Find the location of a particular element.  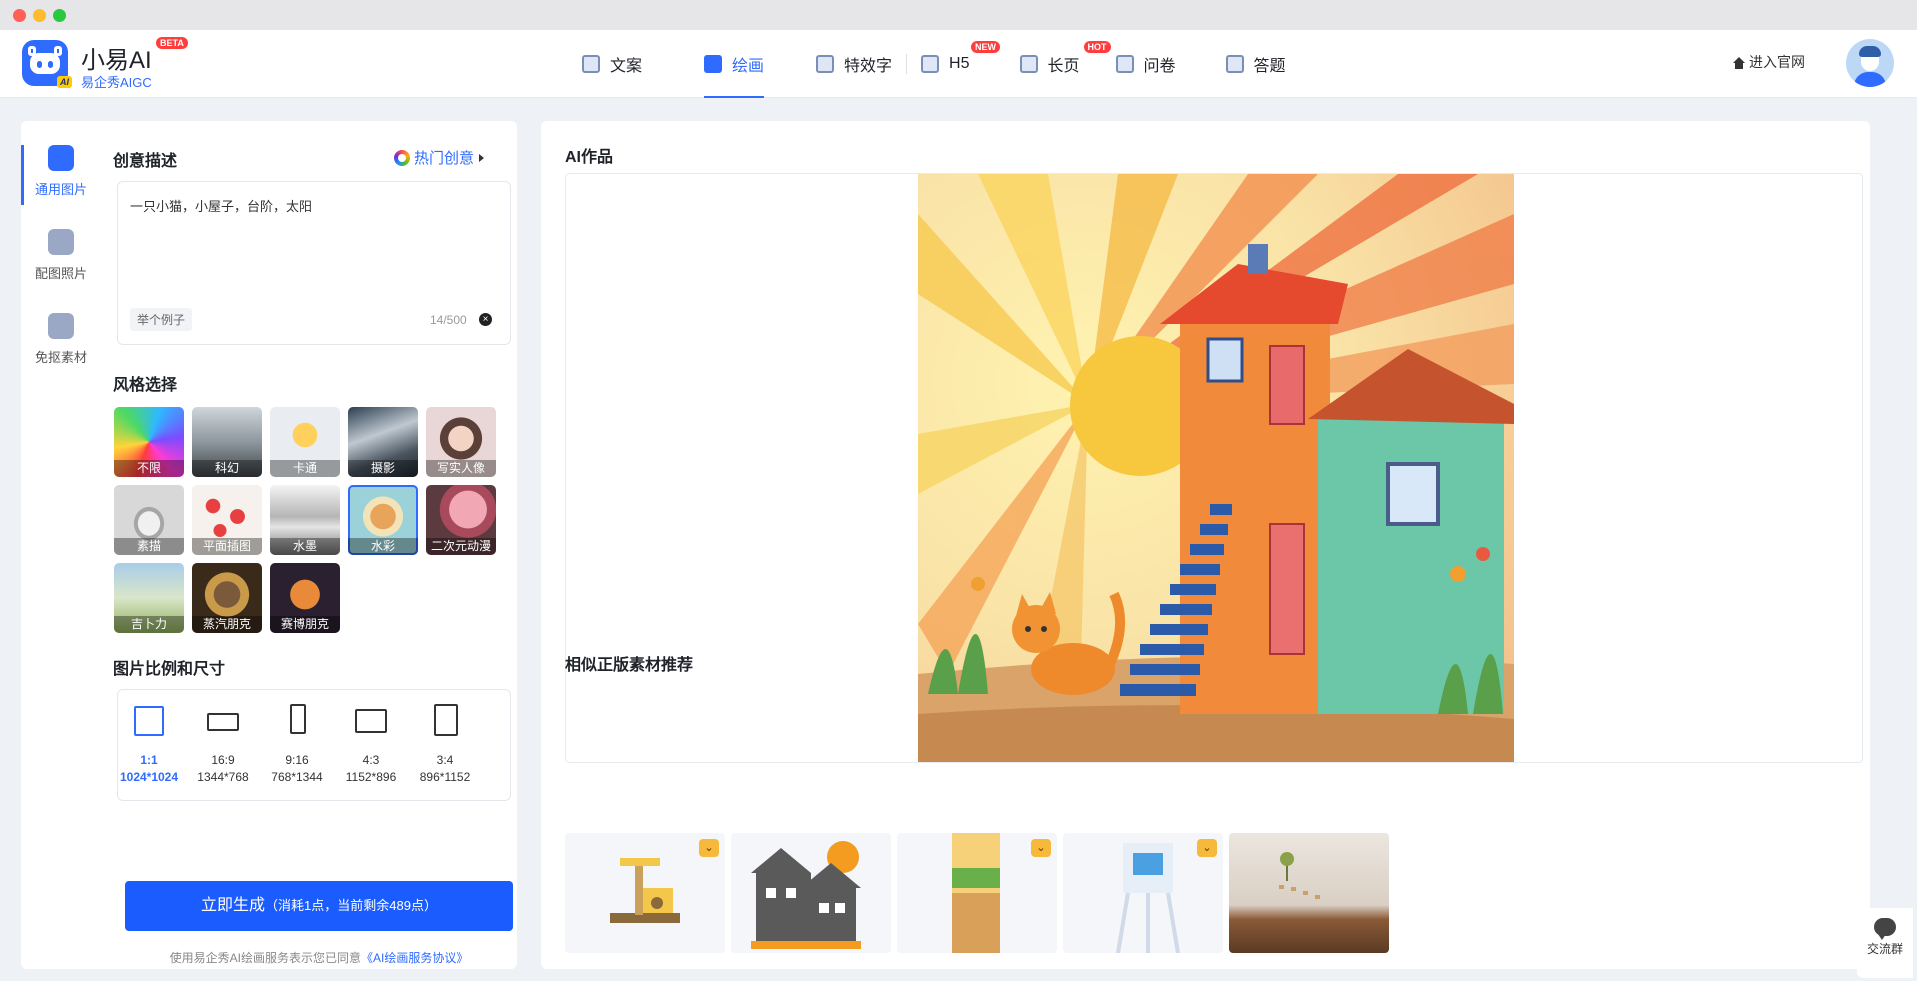

style-label: 水墨 is located at coordinates (305, 546).